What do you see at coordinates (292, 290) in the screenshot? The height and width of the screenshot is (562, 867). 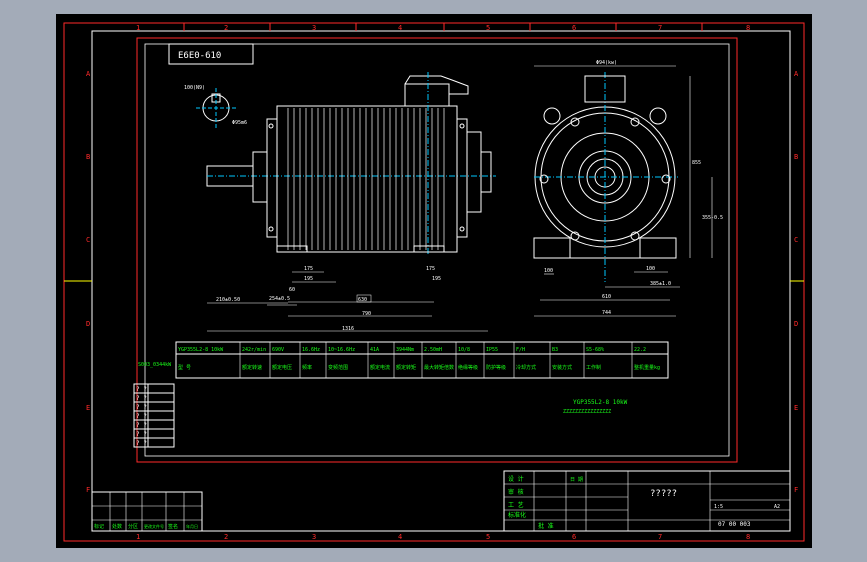 I see `dim-60: 60` at bounding box center [292, 290].